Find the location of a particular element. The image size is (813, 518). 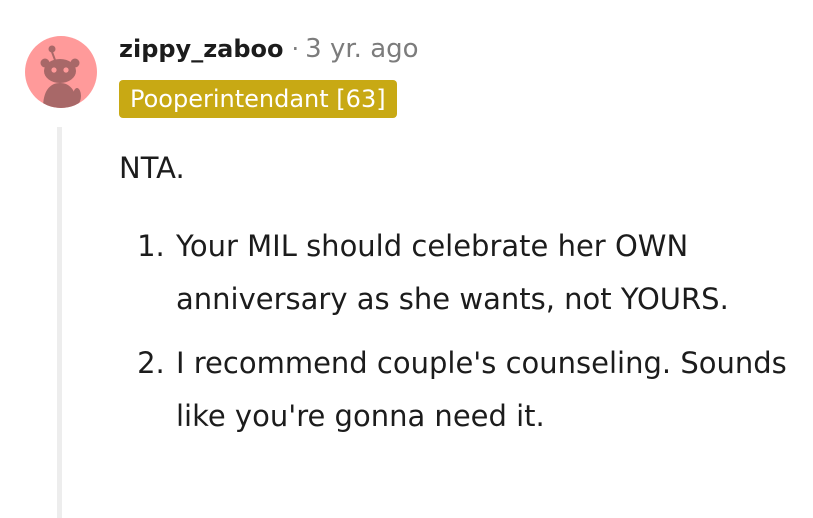

user-flair-badge: Pooperintendant [63] is located at coordinates (258, 99).